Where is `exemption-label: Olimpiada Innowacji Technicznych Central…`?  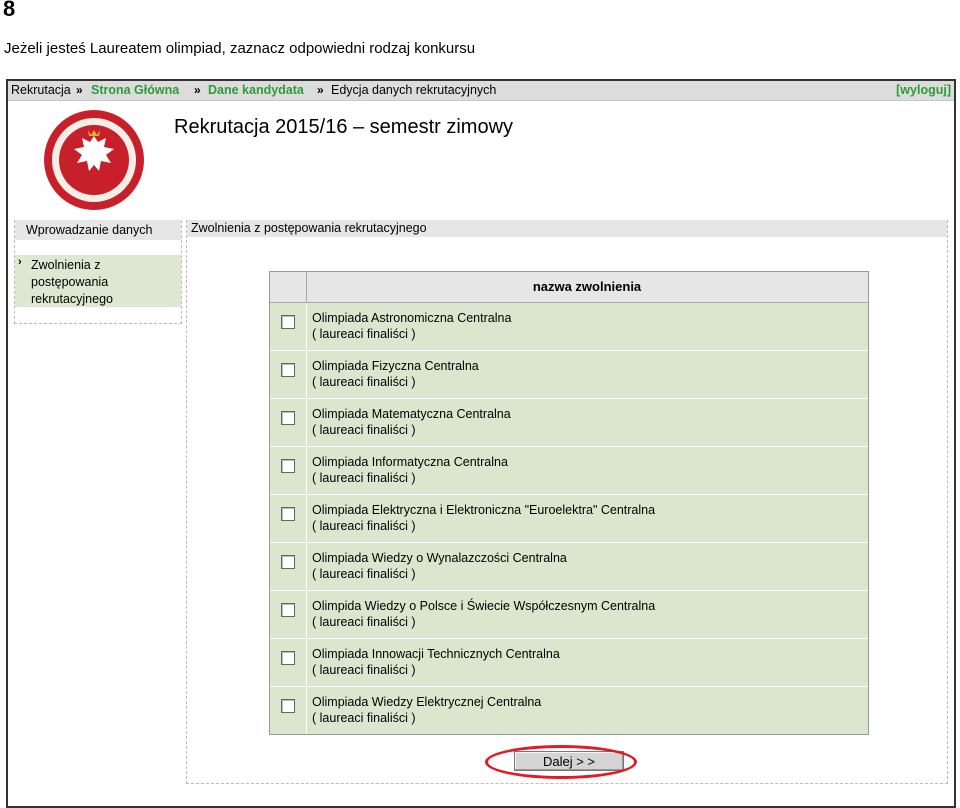
exemption-label: Olimpiada Innowacji Technicznych Central… is located at coordinates (436, 662).